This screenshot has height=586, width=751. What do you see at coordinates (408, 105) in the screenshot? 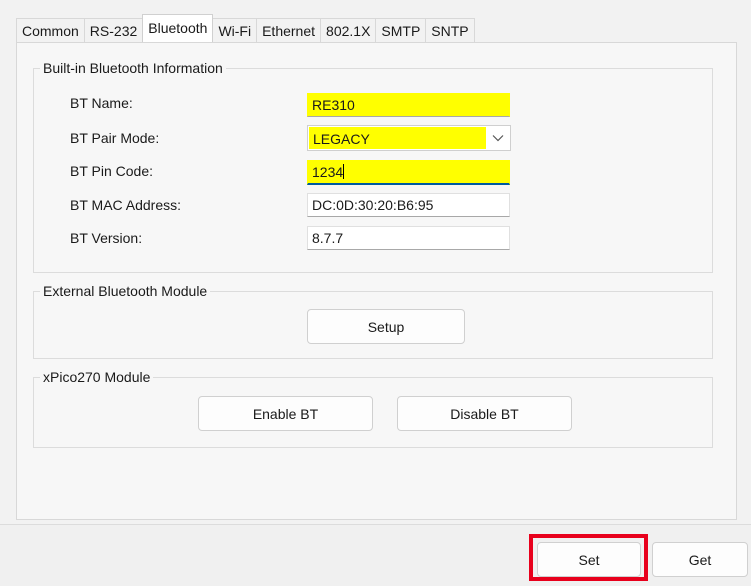
I see `bt-name-input: RE310` at bounding box center [408, 105].